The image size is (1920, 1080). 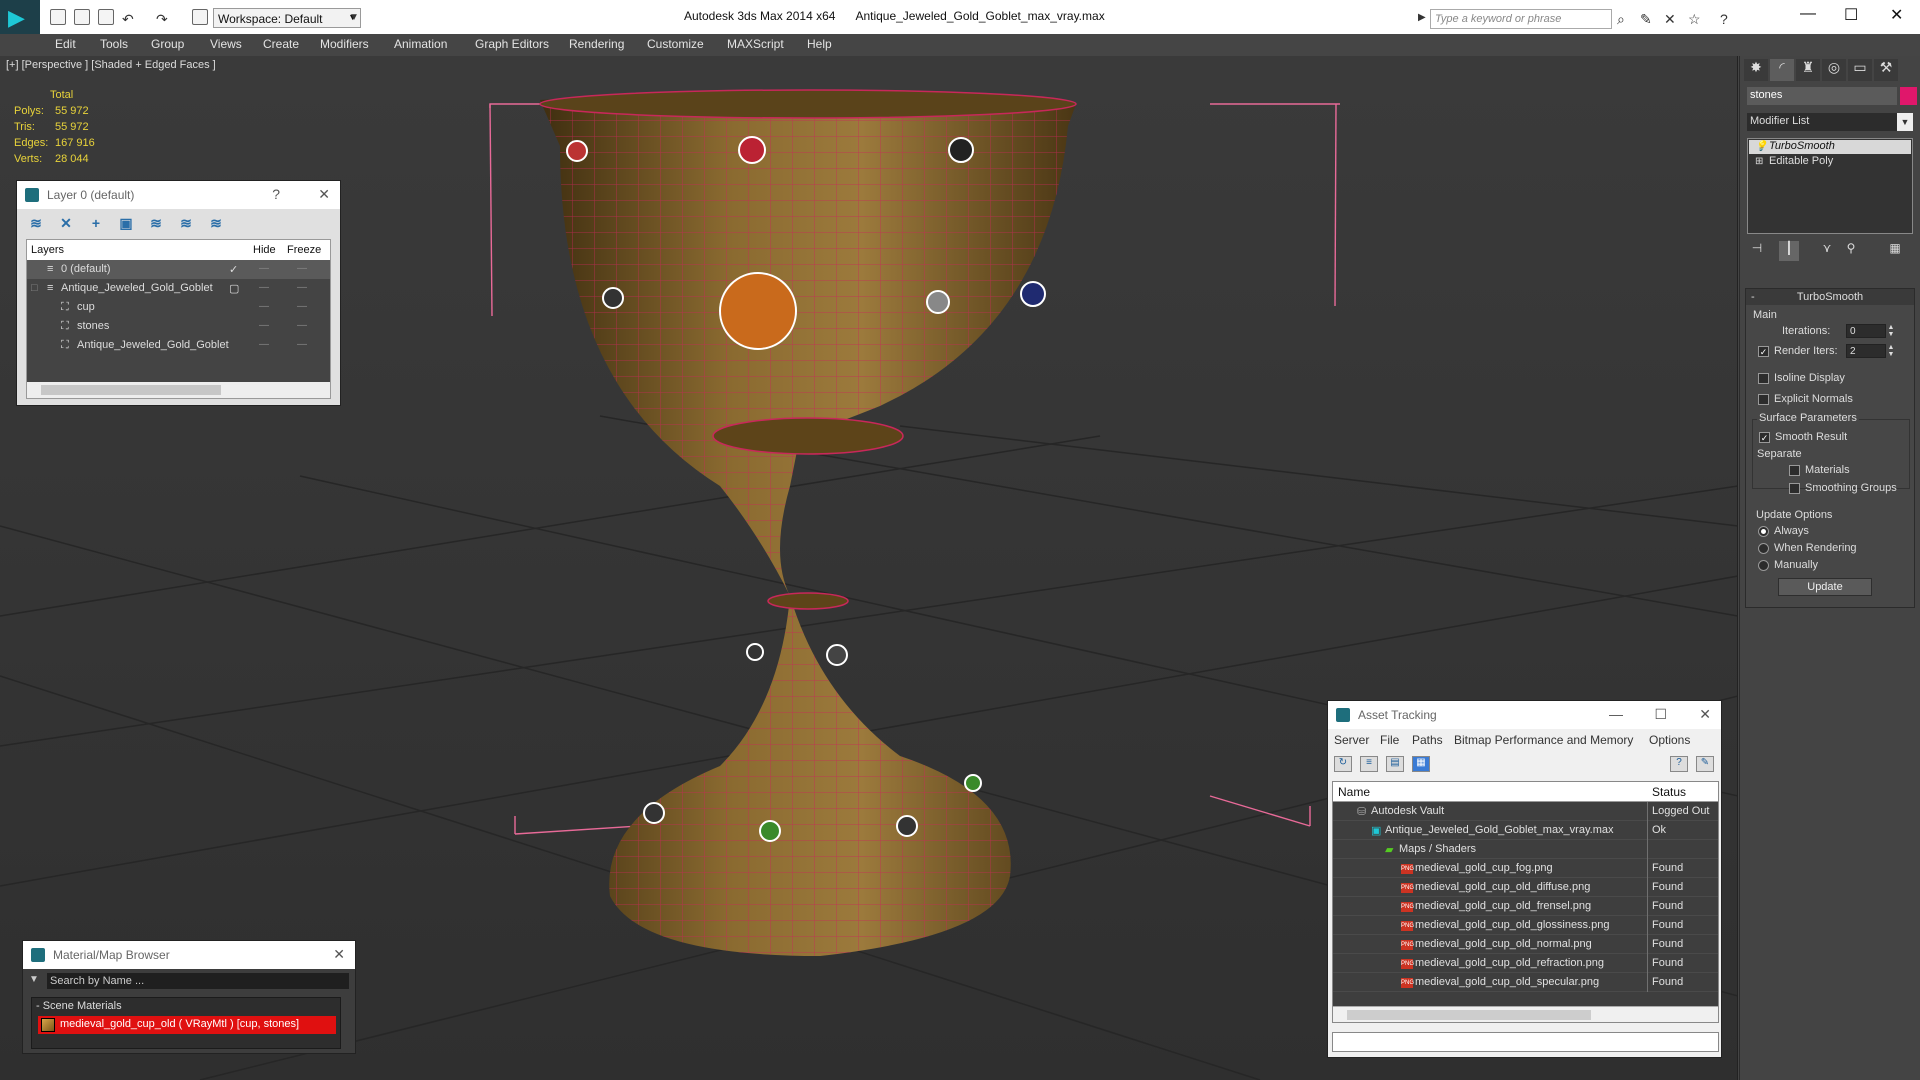 What do you see at coordinates (1763, 351) in the screenshot?
I see `render-iters-checkbox: ✓` at bounding box center [1763, 351].